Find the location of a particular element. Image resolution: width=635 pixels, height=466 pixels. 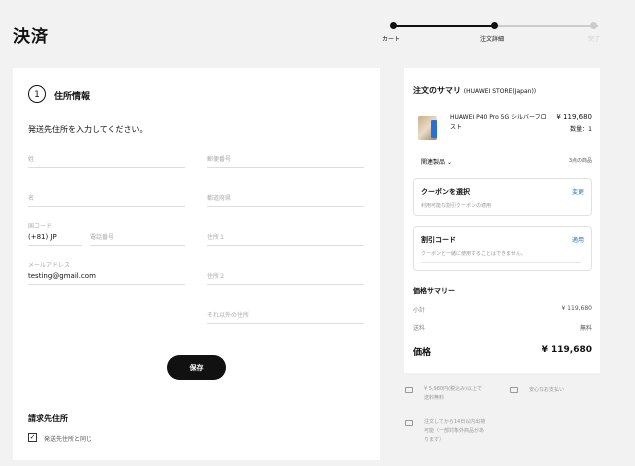

same-as-shipping-label: 発送先住所と同じ is located at coordinates (68, 439).